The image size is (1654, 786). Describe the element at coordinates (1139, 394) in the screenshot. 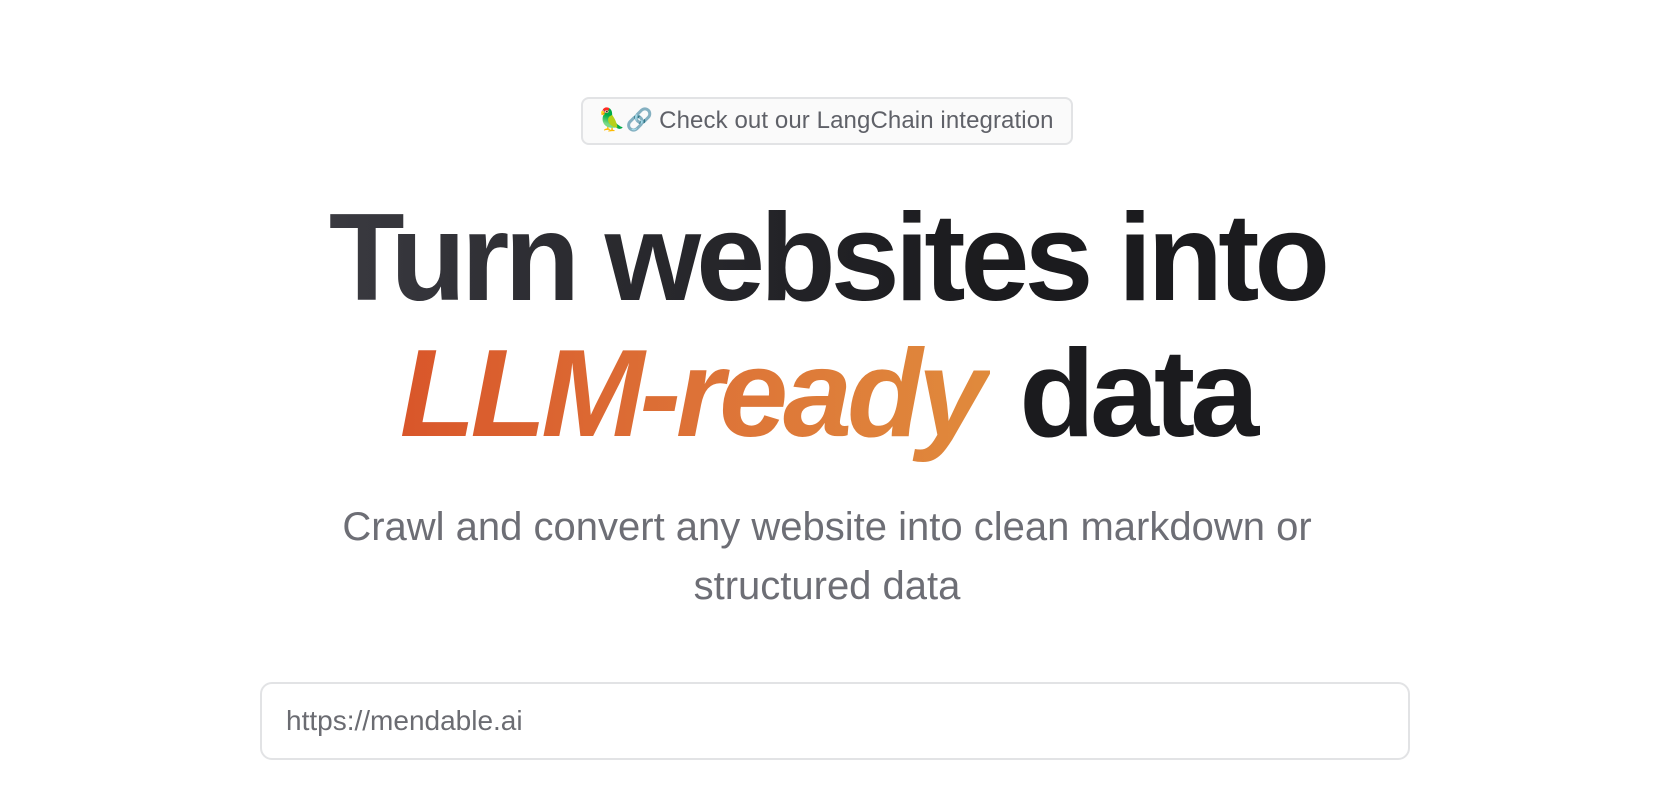

I see `headline-line-2-rest: data` at that location.